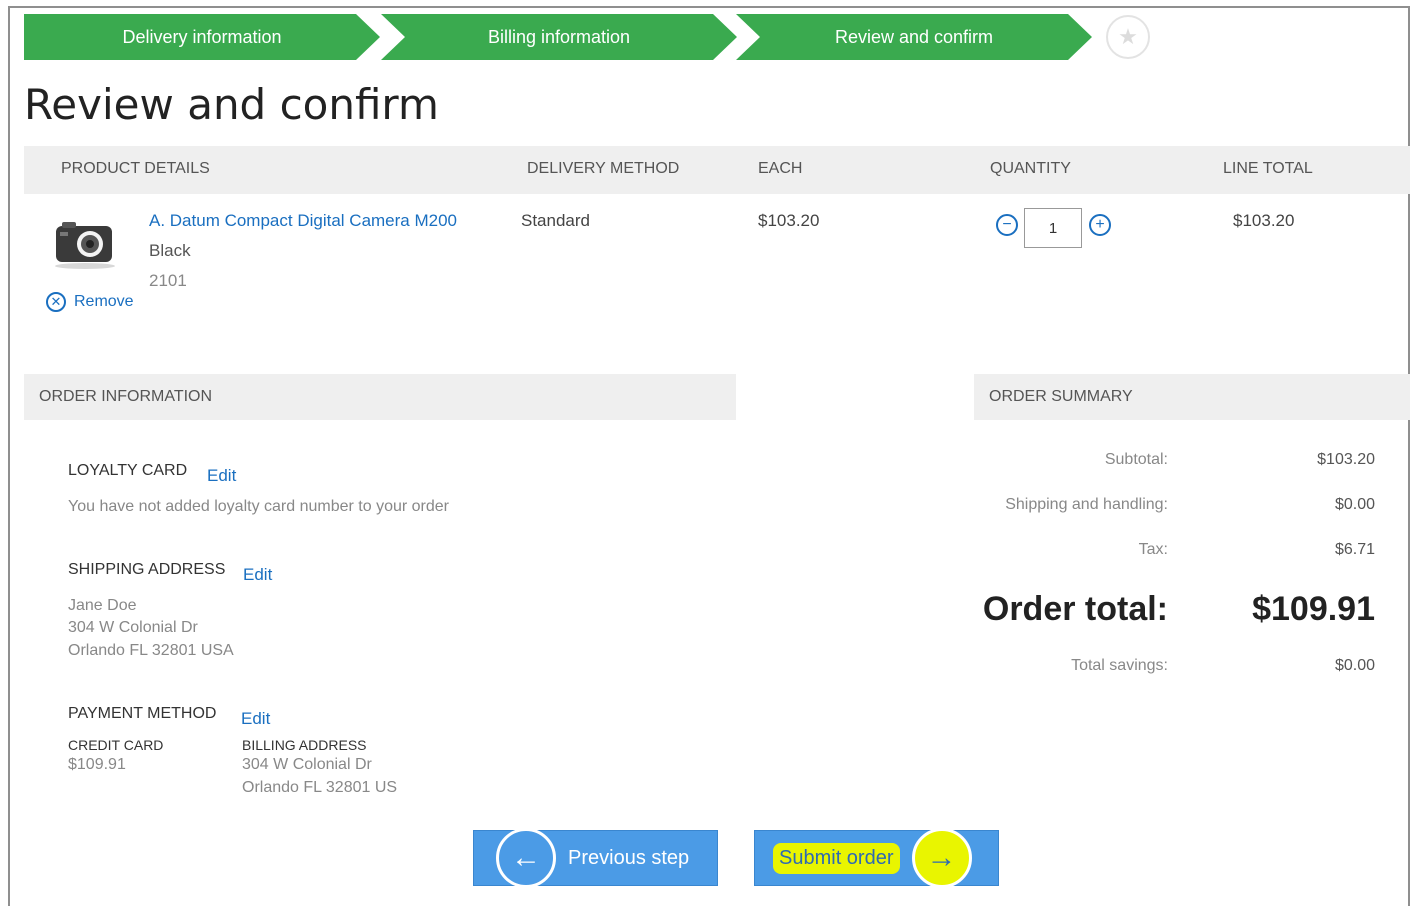  Describe the element at coordinates (1128, 37) in the screenshot. I see `star-icon: ★` at that location.